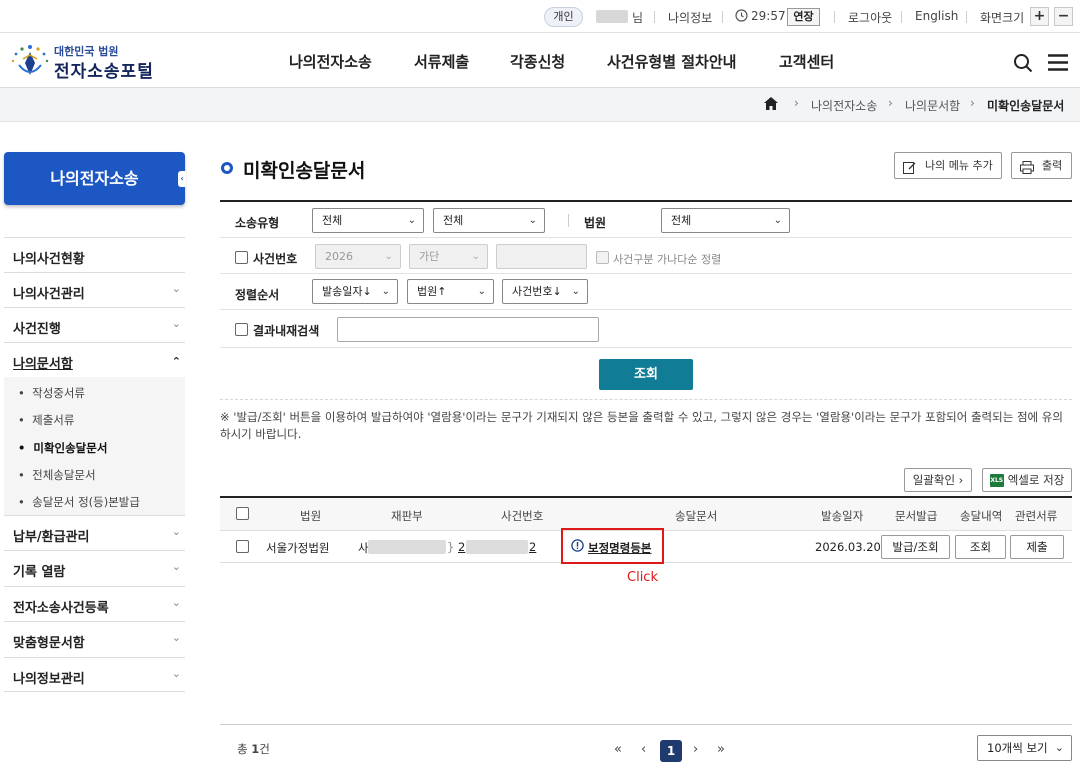  I want to click on search-within-input, so click(468, 329).